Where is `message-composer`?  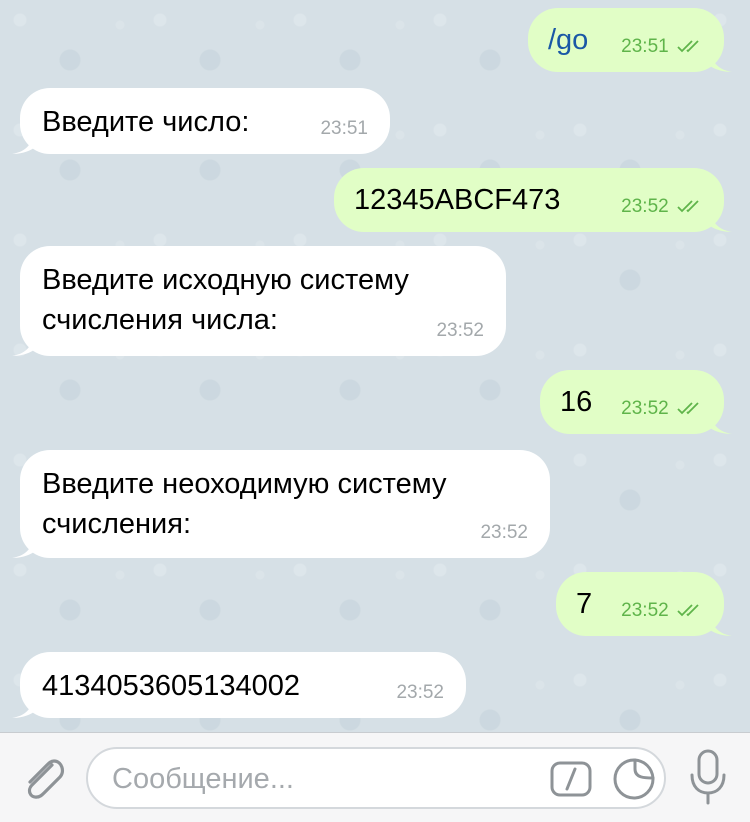
message-composer is located at coordinates (375, 777).